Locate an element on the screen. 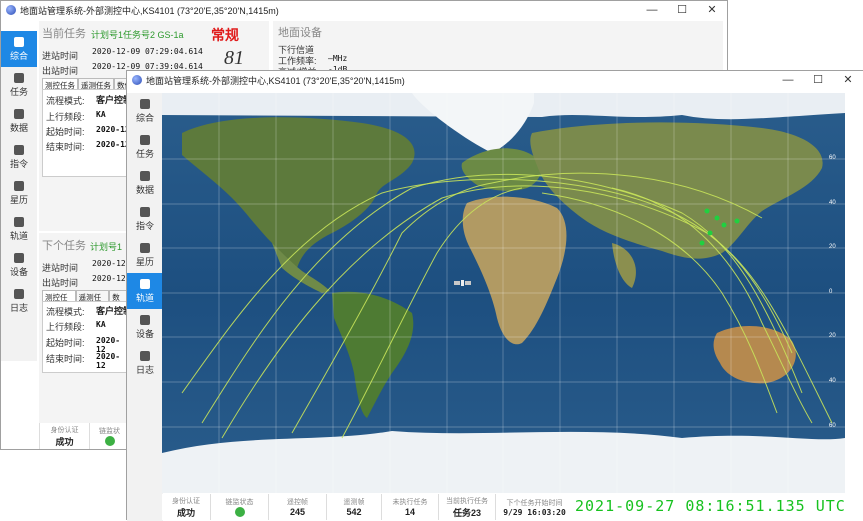 This screenshot has width=863, height=521. next-task-heading: 下个任务 is located at coordinates (64, 246).